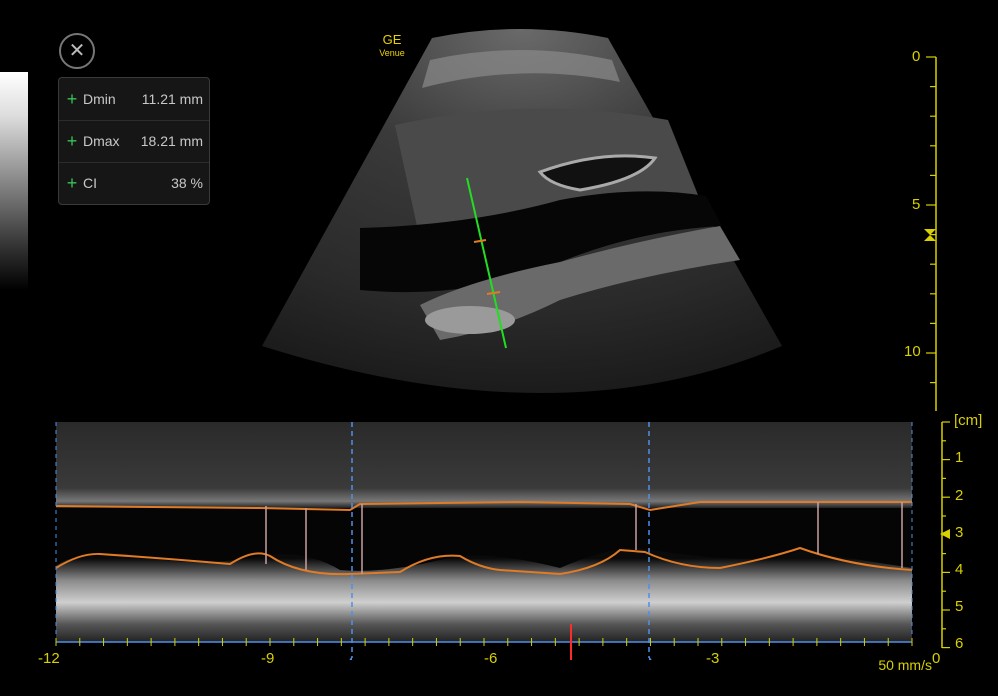 This screenshot has width=998, height=696. Describe the element at coordinates (968, 420) in the screenshot. I see `m-mode-unit-label: [cm]` at that location.